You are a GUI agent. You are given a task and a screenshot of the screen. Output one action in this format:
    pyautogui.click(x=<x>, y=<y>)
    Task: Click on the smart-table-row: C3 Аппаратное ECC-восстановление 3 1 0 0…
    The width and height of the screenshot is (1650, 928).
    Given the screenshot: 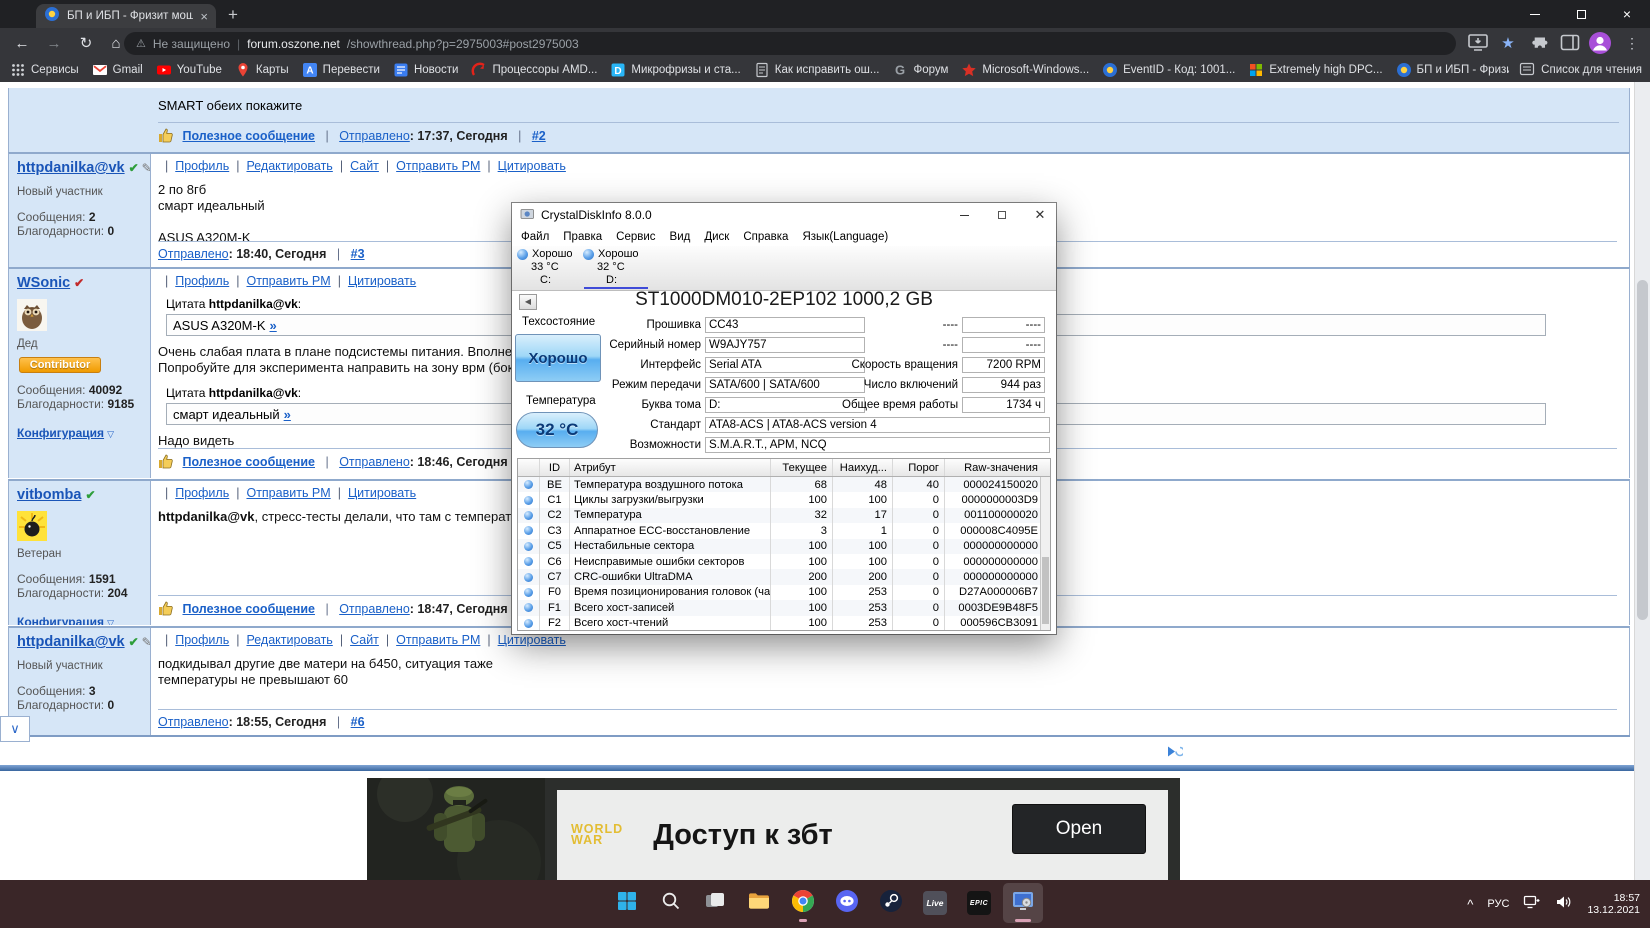 What is the action you would take?
    pyautogui.click(x=784, y=531)
    